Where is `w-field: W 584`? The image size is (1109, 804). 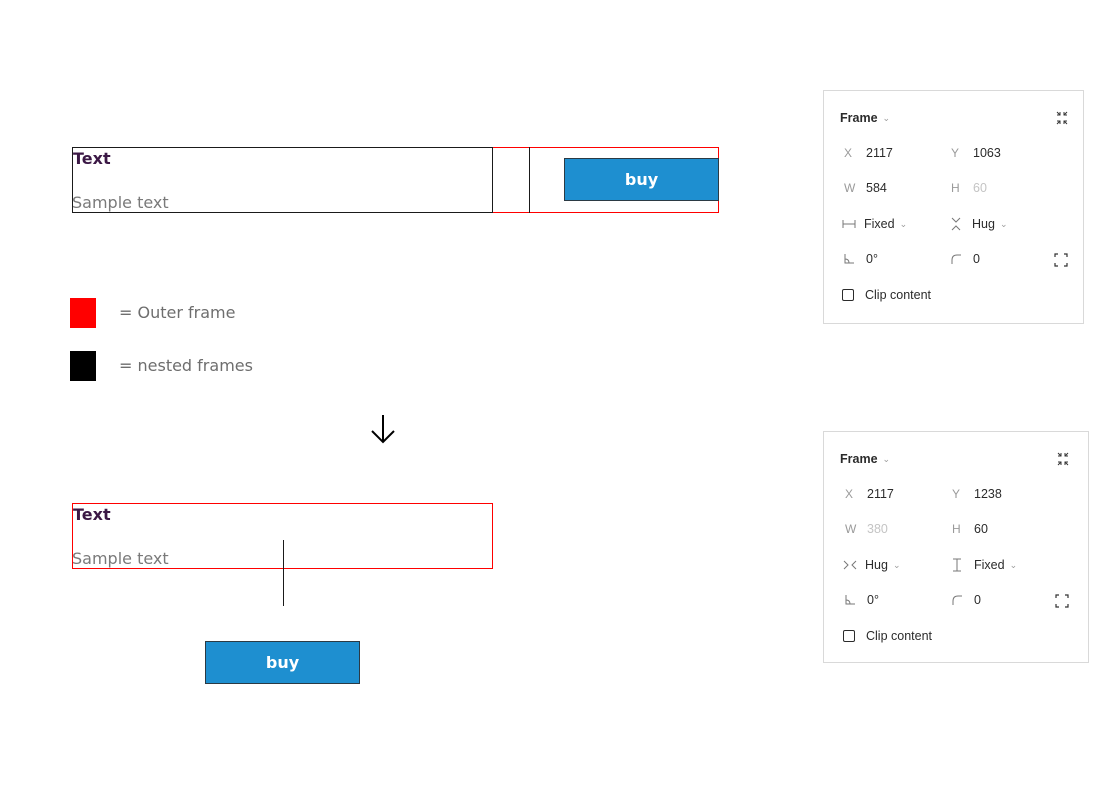
w-field: W 584 is located at coordinates (865, 188).